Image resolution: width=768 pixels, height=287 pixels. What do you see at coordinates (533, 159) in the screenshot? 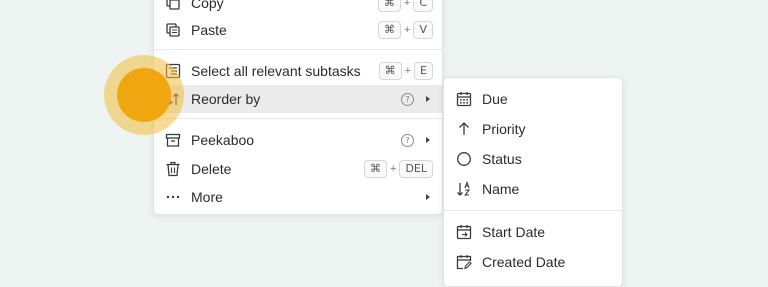
I see `submenu-item-status: Status` at bounding box center [533, 159].